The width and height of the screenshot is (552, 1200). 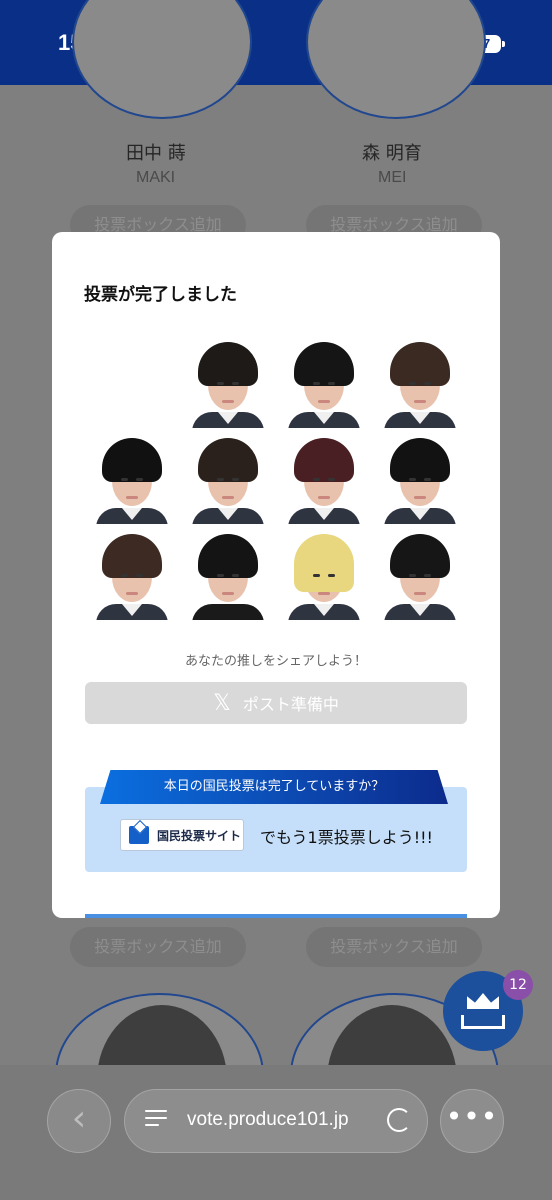 I want to click on tabs-icon, so click(x=156, y=1121).